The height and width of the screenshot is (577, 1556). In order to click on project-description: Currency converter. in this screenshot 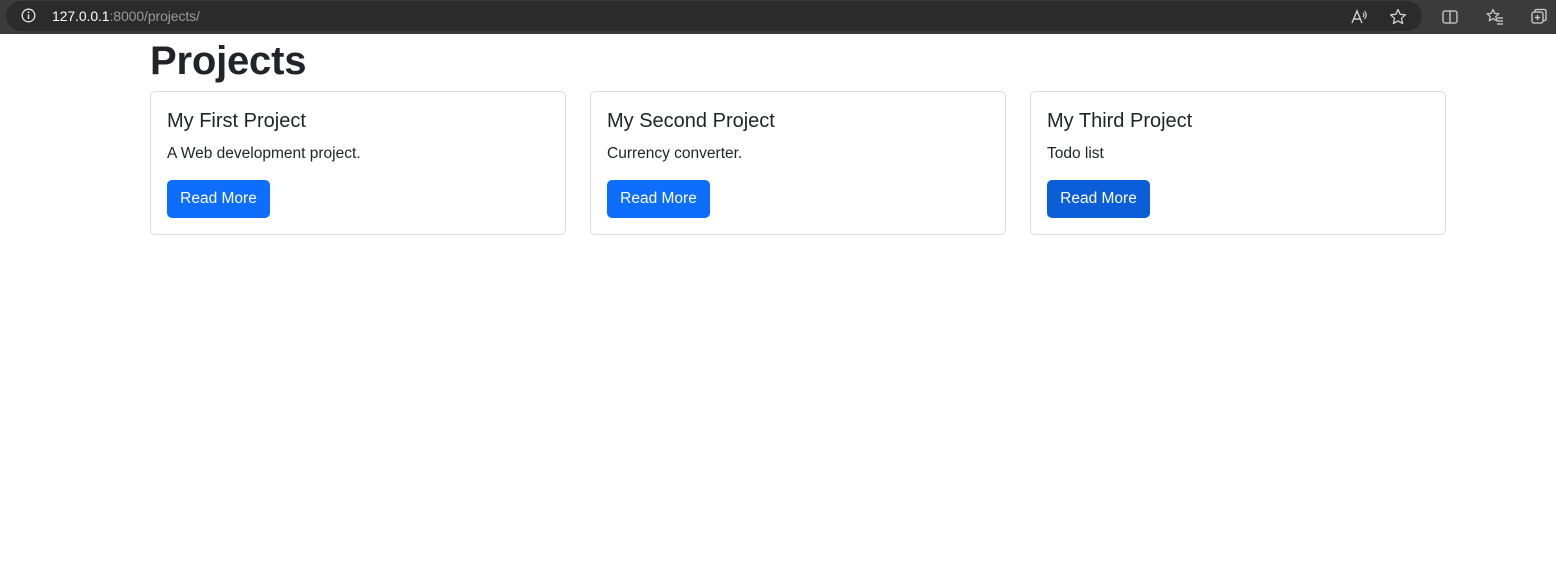, I will do `click(675, 153)`.